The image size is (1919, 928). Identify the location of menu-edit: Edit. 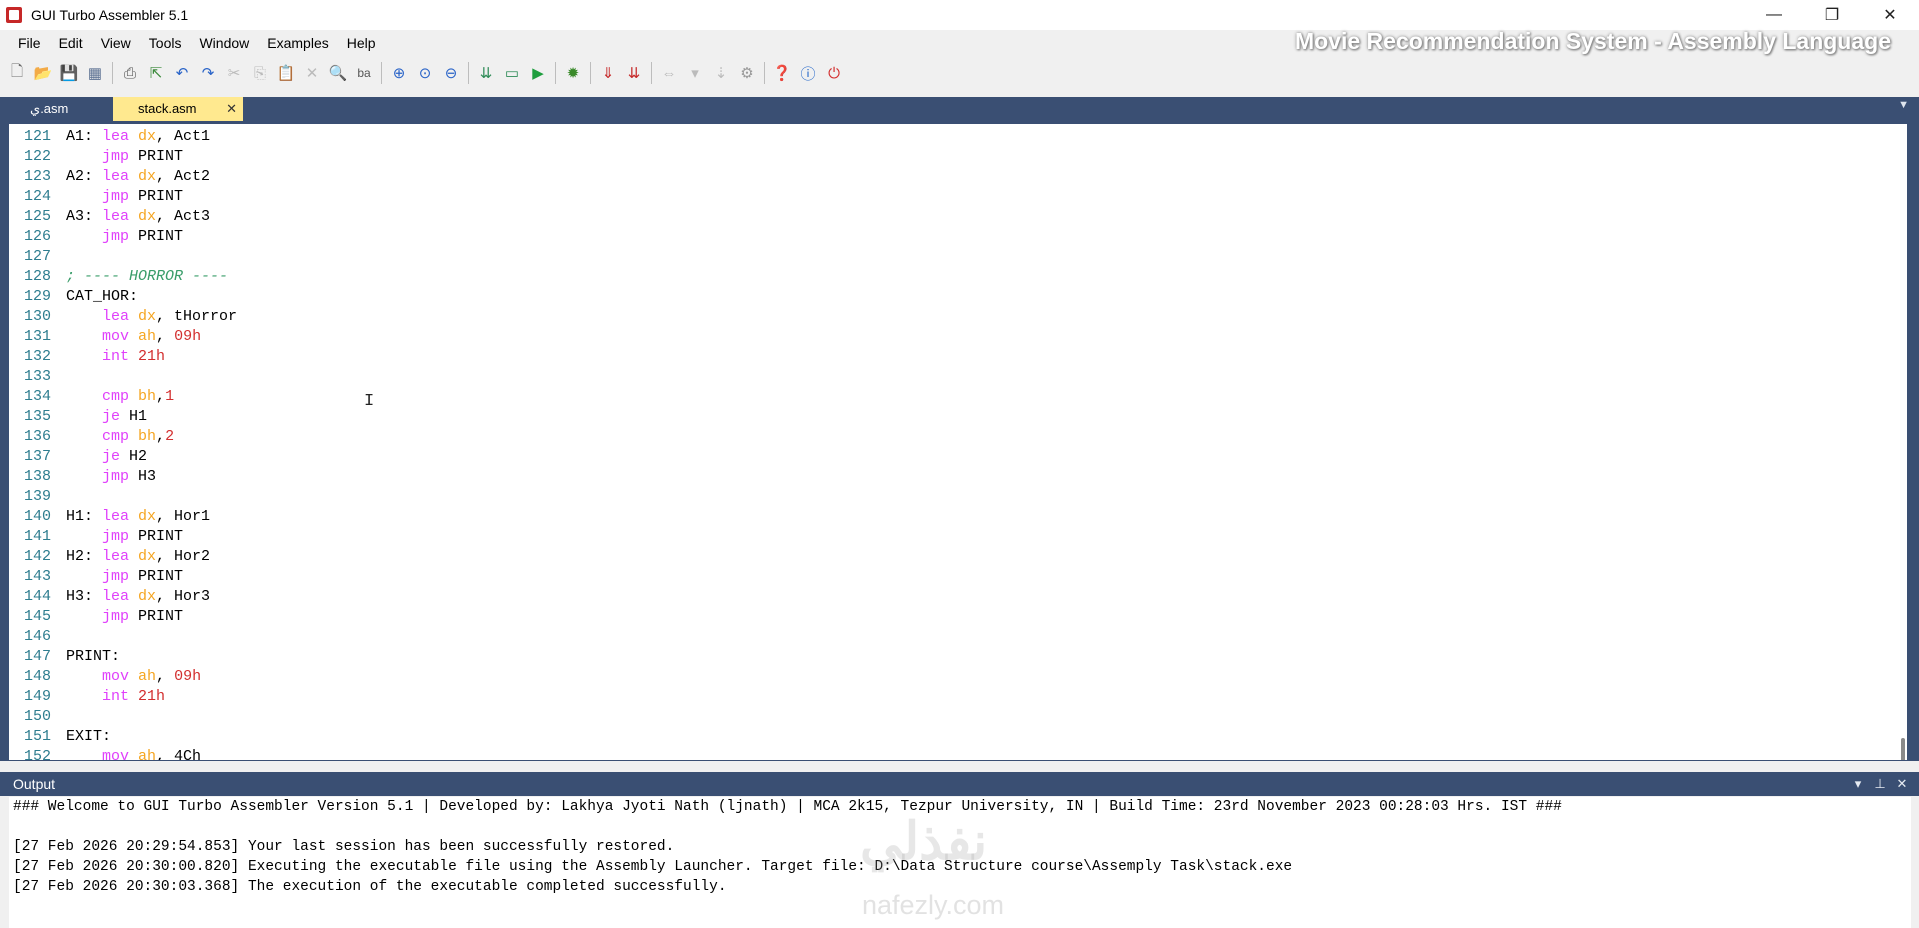
(71, 43).